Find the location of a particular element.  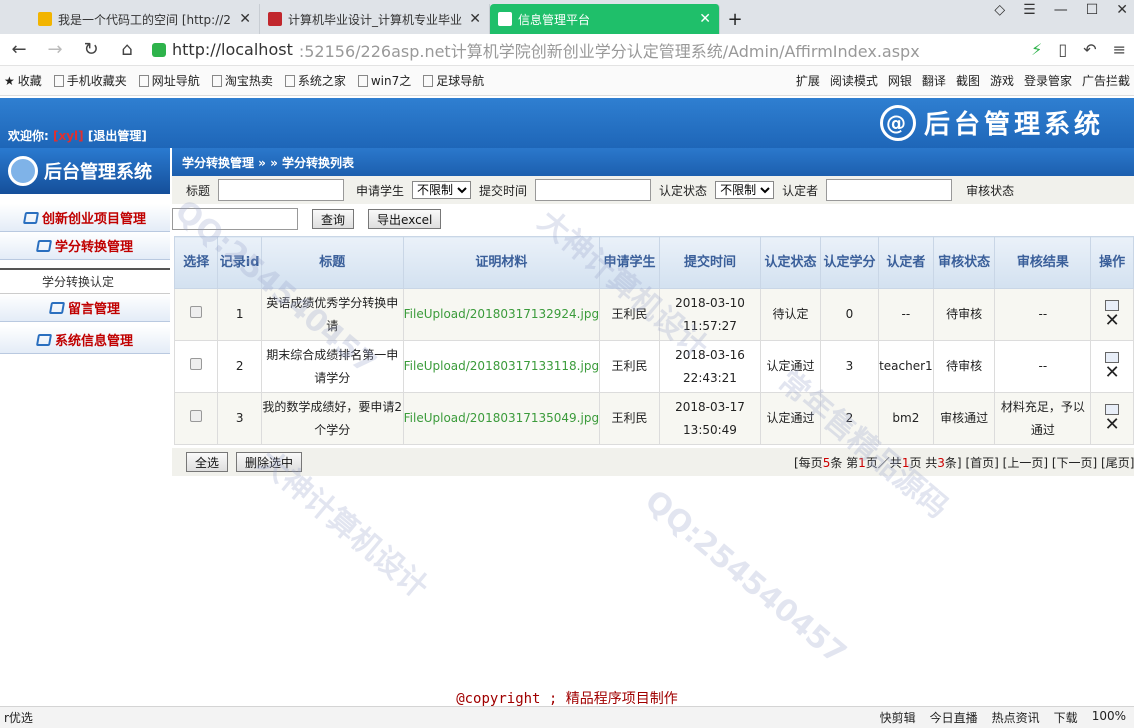

delete-selected-button: 删除选中 is located at coordinates (269, 462).